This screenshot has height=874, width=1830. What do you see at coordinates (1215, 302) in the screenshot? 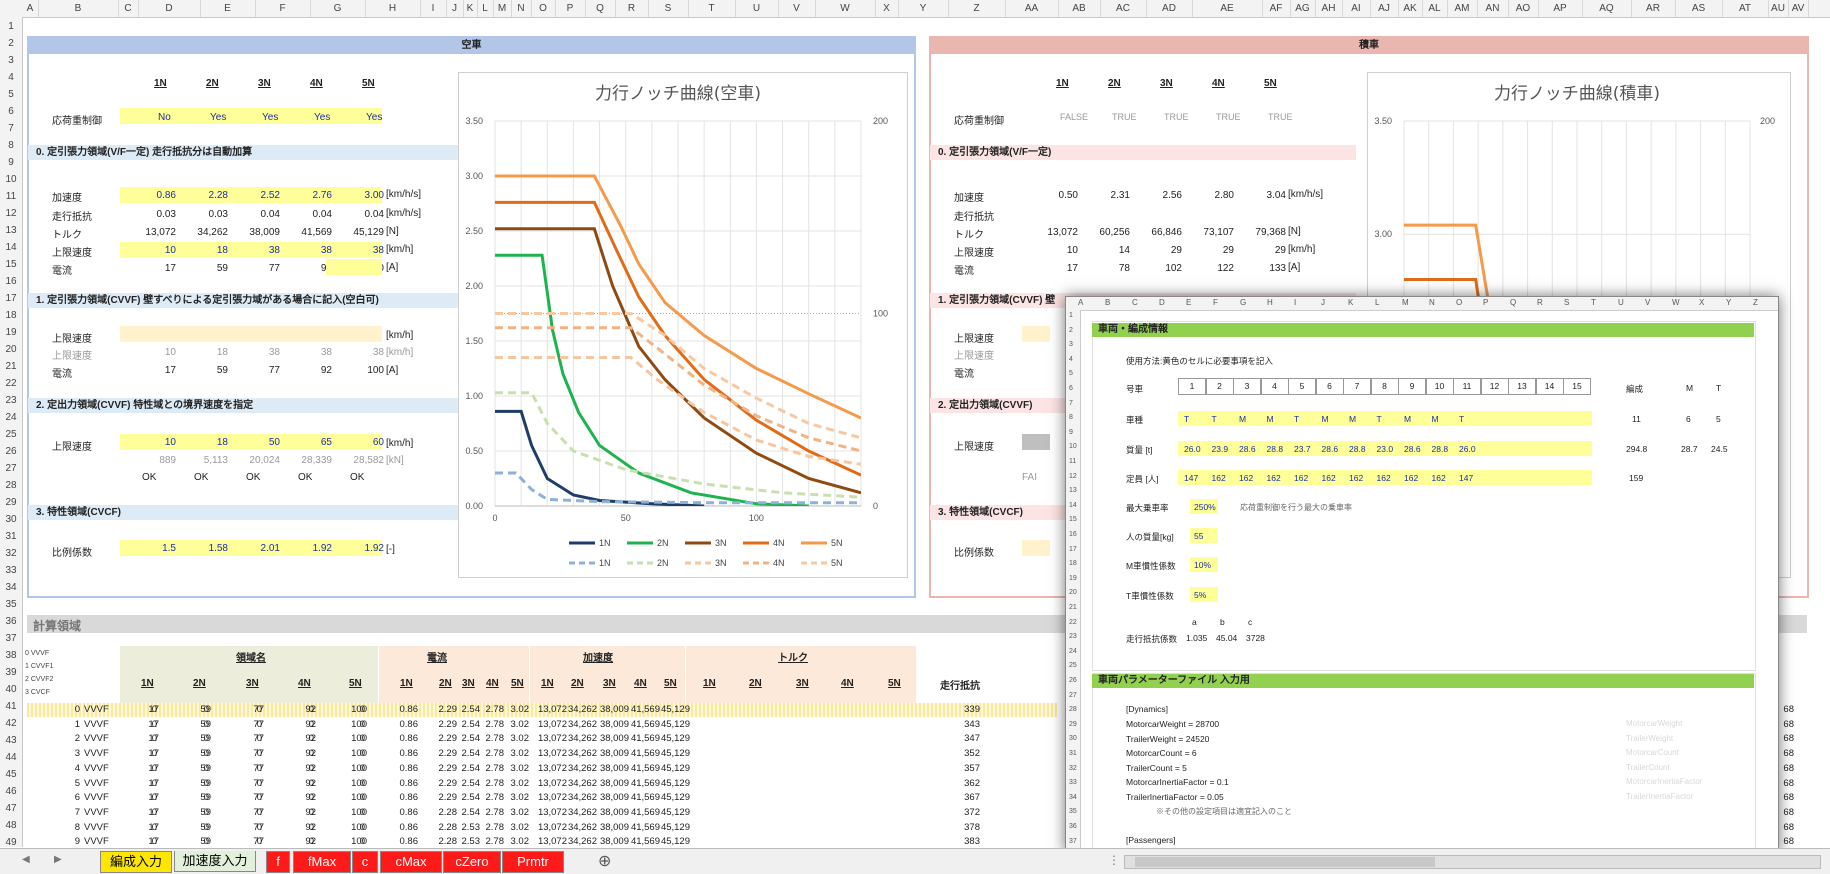
I see `overlay-col-f: F` at bounding box center [1215, 302].